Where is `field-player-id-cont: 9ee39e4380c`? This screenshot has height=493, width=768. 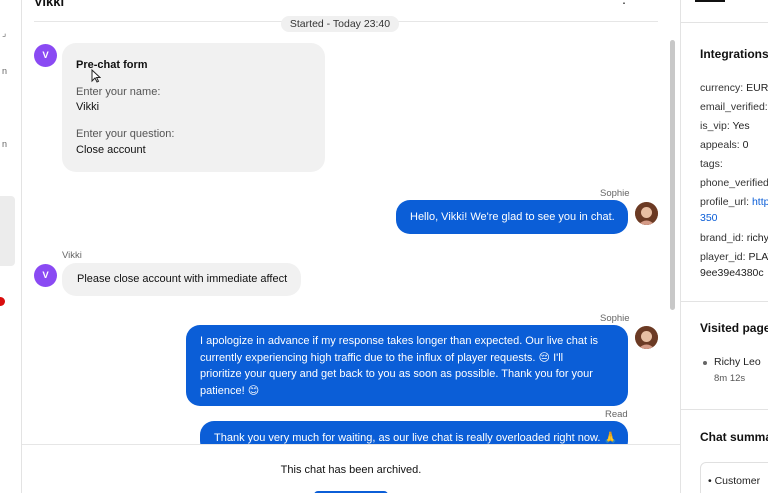 field-player-id-cont: 9ee39e4380c is located at coordinates (732, 273).